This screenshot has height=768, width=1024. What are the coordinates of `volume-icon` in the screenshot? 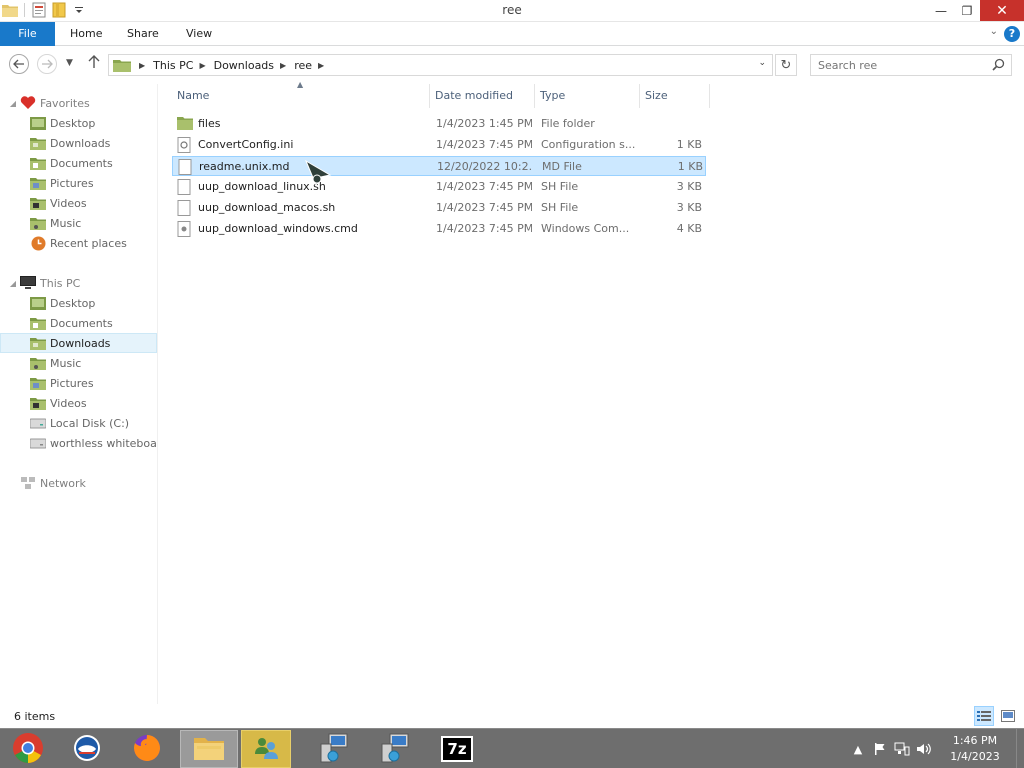 It's located at (924, 749).